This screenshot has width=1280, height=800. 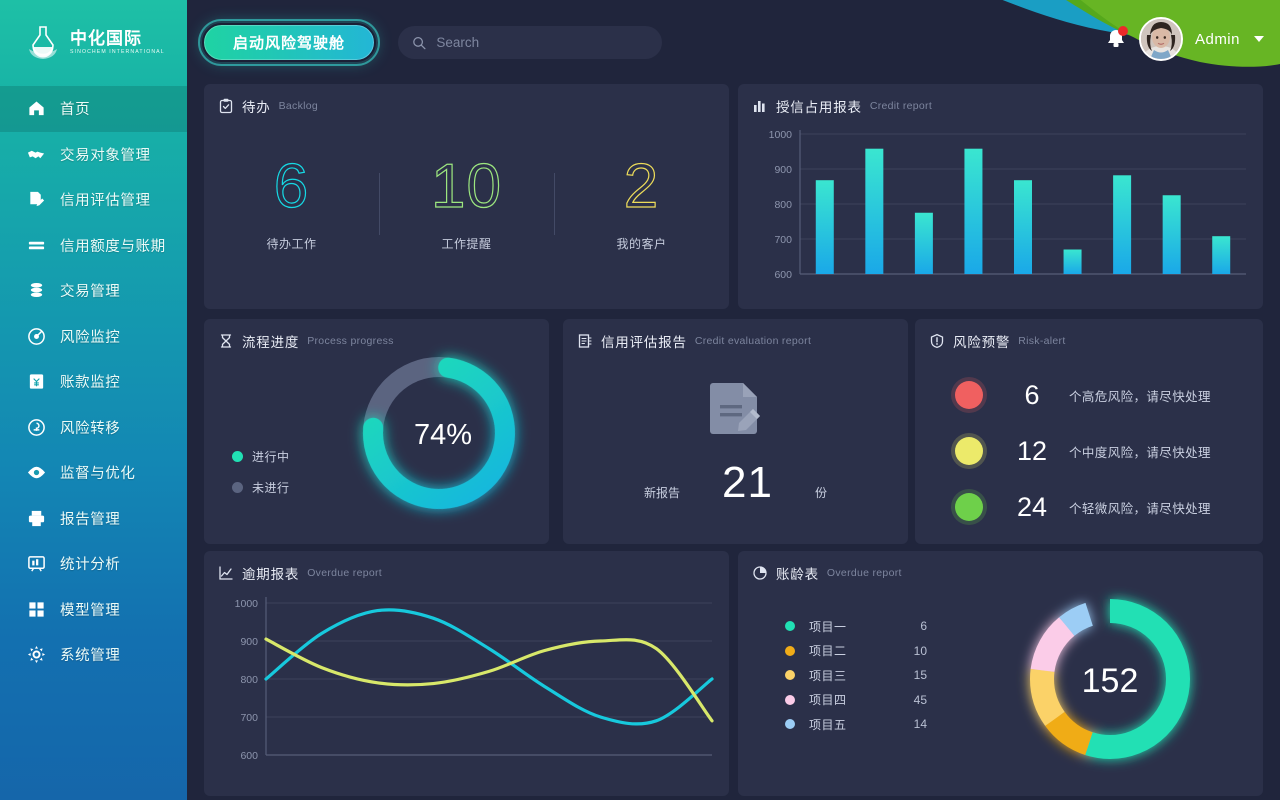 I want to click on legend-value: 10, so click(x=920, y=650).